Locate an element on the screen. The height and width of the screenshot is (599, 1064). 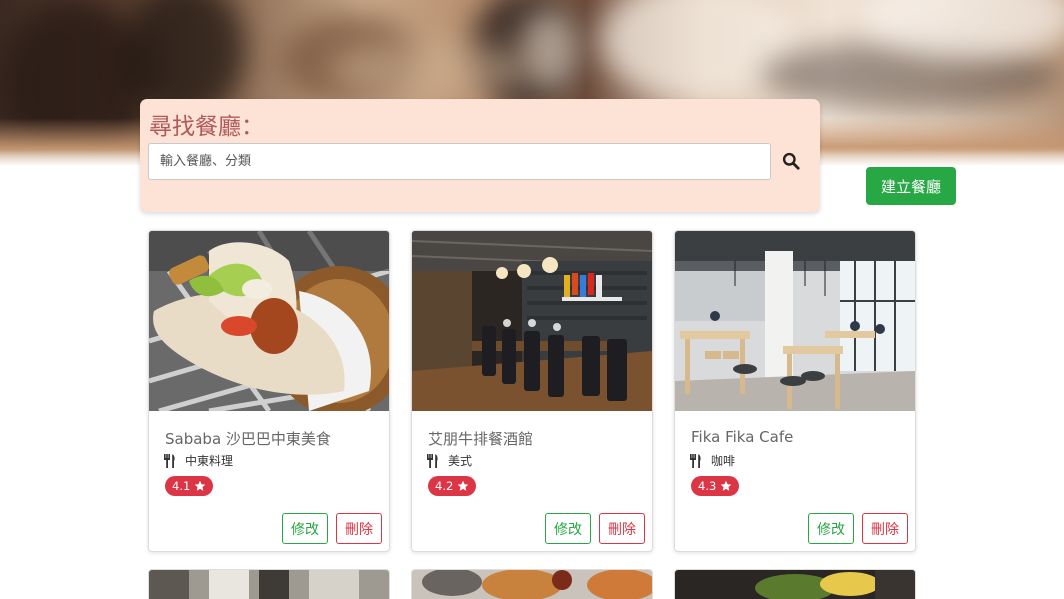
restaurant-card: Sababa 沙巴巴中東美食 中東料理 4.1 修改 刪除 is located at coordinates (269, 391).